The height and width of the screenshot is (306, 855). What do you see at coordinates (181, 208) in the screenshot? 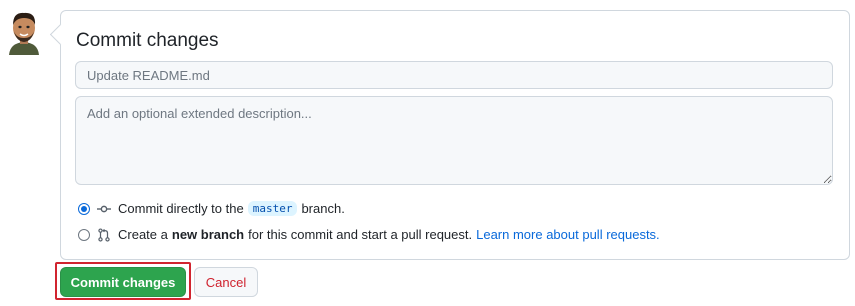
I see `commit-direct-text: Commit directly to the` at bounding box center [181, 208].